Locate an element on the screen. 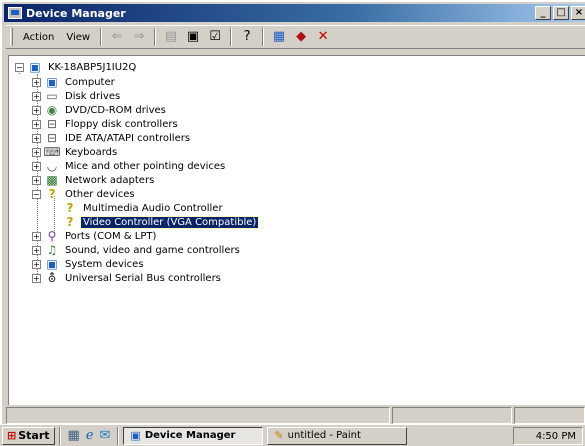  mouse-icon: ◡ is located at coordinates (52, 166).